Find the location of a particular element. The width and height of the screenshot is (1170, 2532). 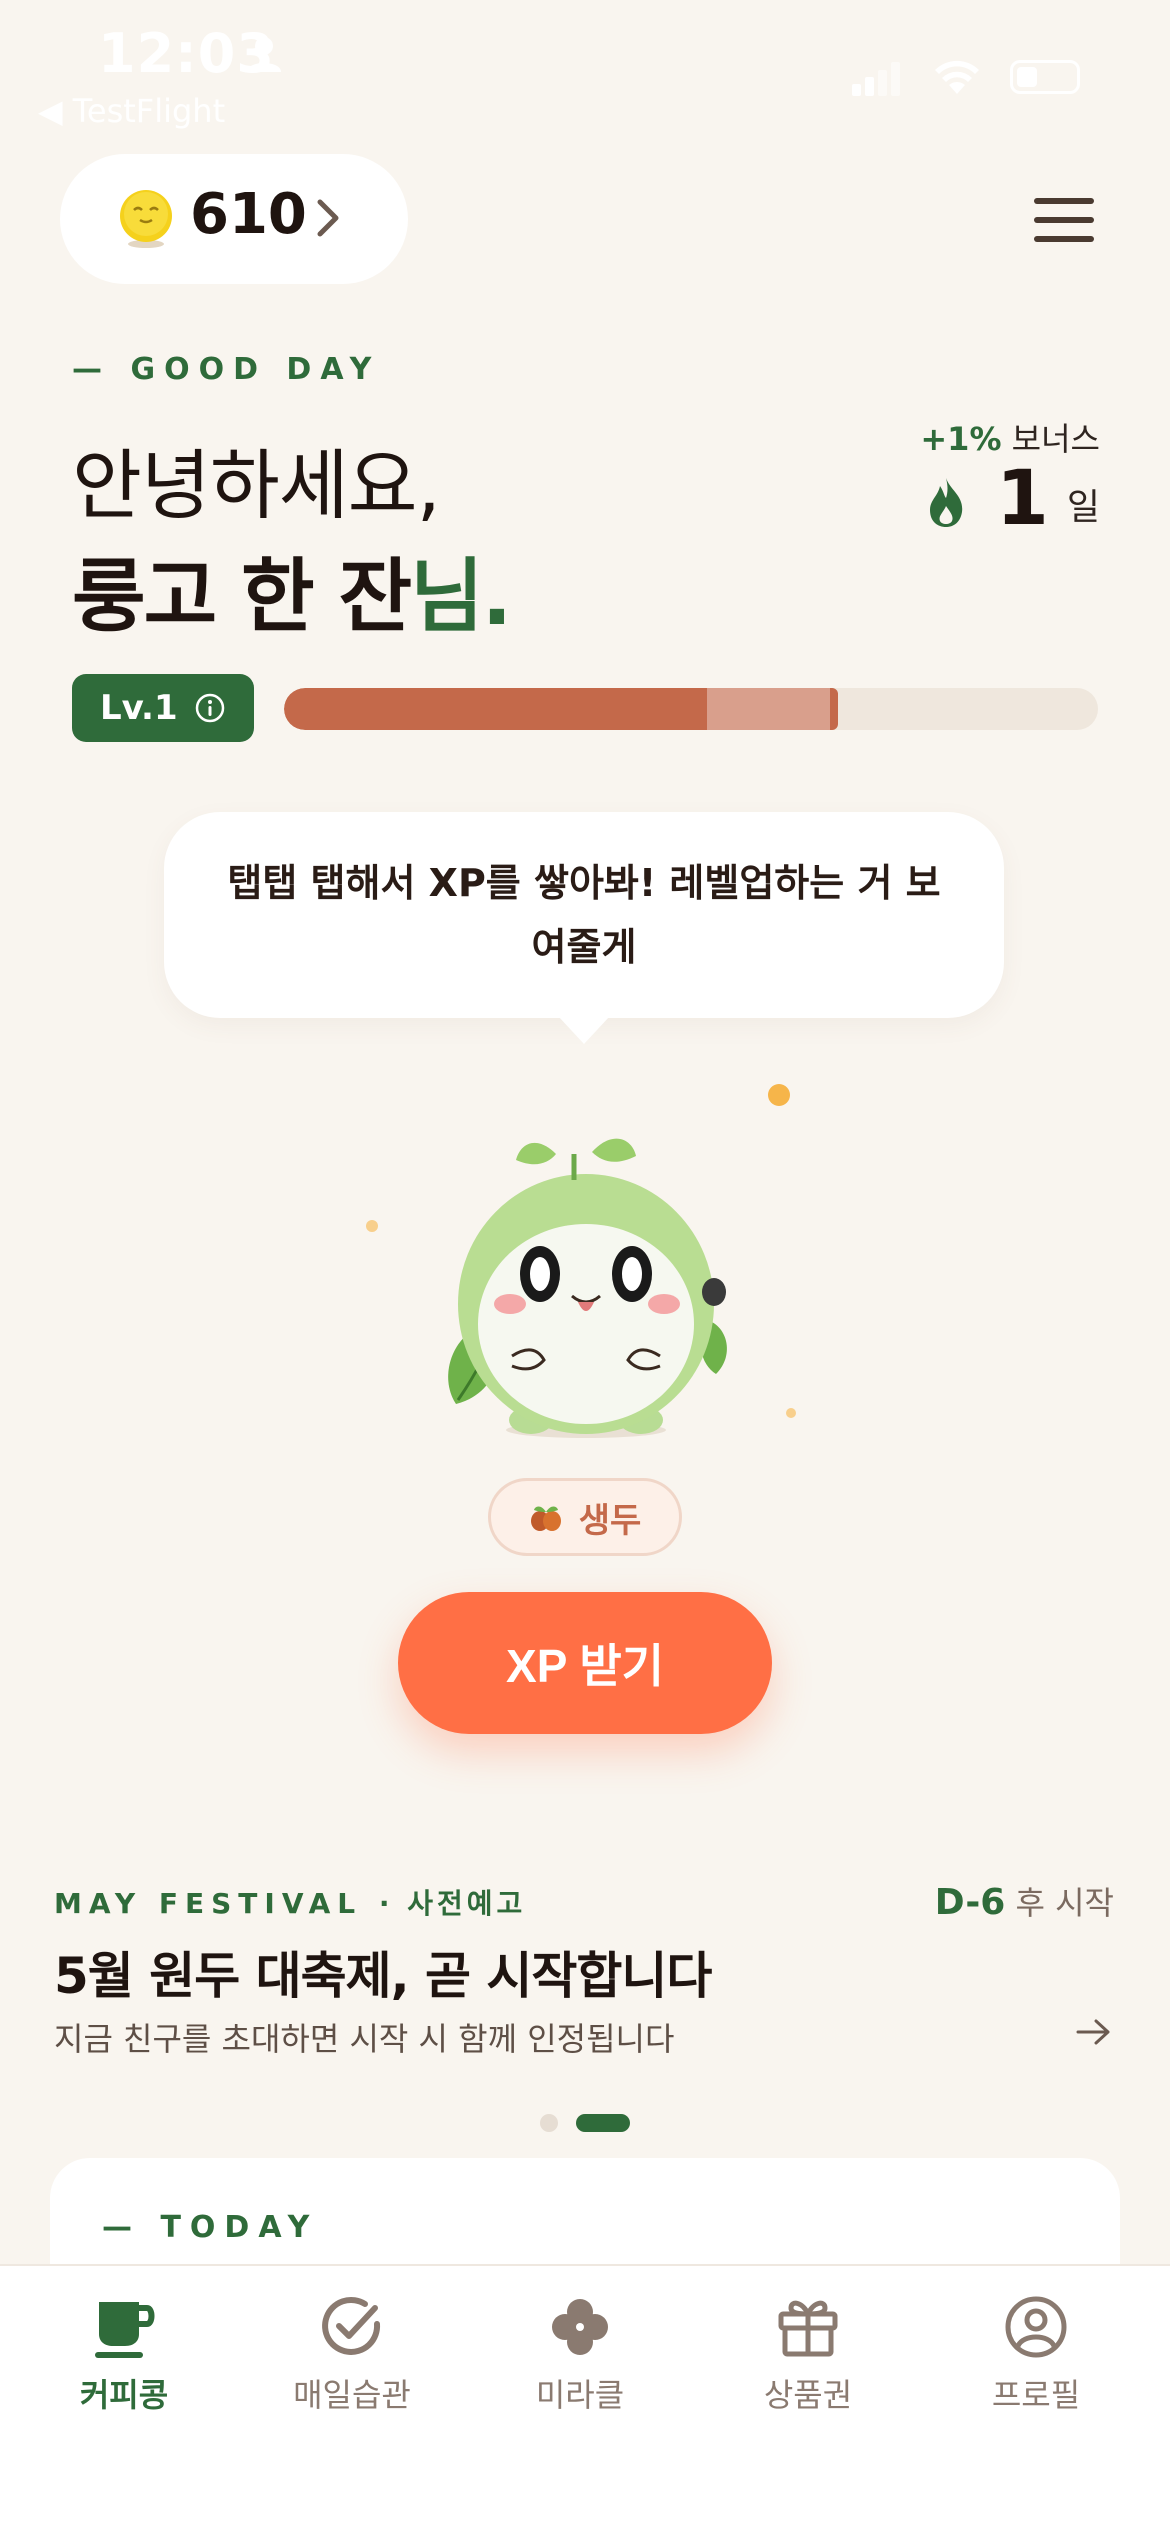

signal-icon is located at coordinates (876, 79).